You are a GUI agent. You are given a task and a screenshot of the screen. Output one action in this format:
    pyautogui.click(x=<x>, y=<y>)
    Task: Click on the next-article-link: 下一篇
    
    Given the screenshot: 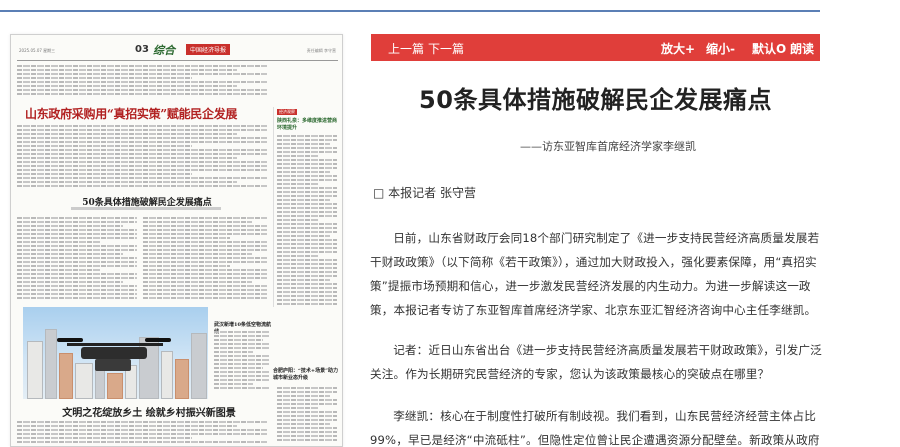 What is the action you would take?
    pyautogui.click(x=446, y=48)
    